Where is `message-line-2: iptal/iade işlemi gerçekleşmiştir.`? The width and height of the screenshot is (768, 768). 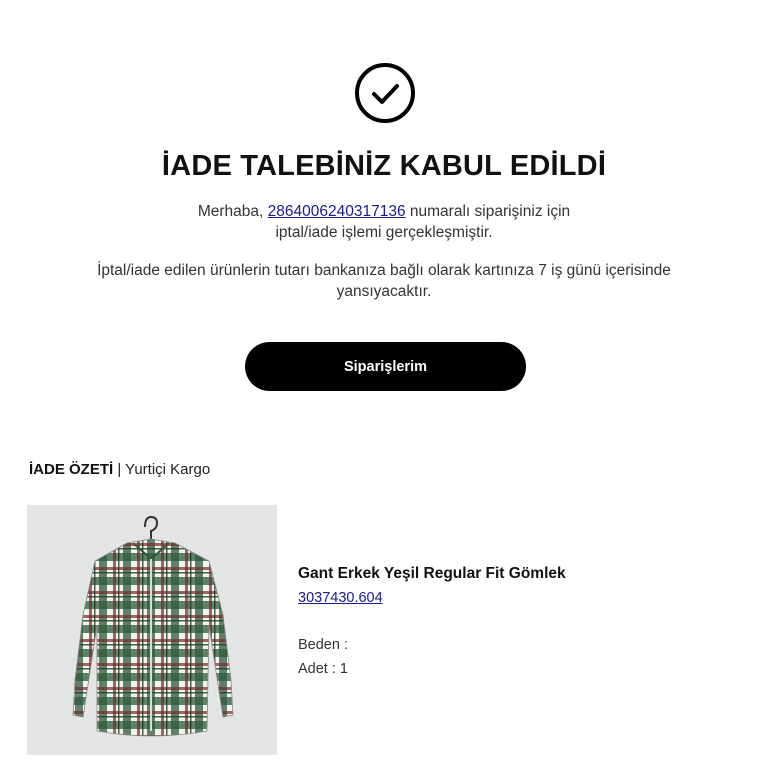
message-line-2: iptal/iade işlemi gerçekleşmiştir. is located at coordinates (384, 232).